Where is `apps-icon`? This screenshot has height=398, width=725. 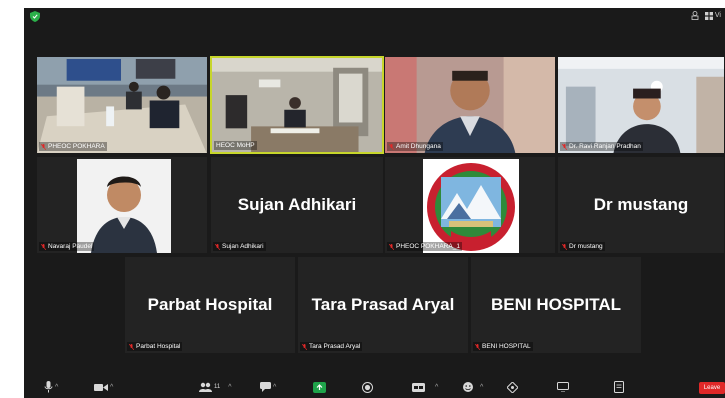 apps-icon is located at coordinates (512, 387).